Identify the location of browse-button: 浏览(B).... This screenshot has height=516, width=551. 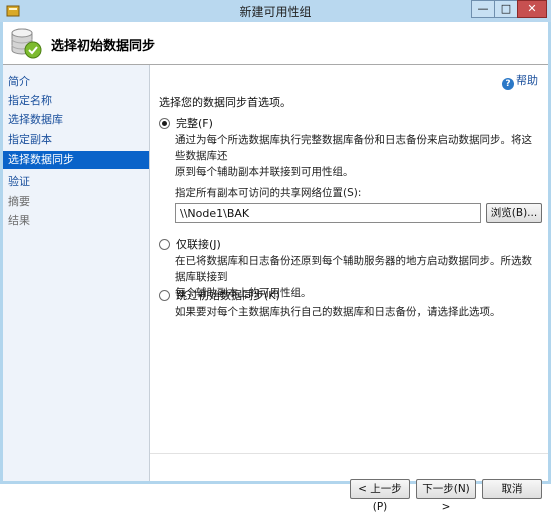
(514, 213).